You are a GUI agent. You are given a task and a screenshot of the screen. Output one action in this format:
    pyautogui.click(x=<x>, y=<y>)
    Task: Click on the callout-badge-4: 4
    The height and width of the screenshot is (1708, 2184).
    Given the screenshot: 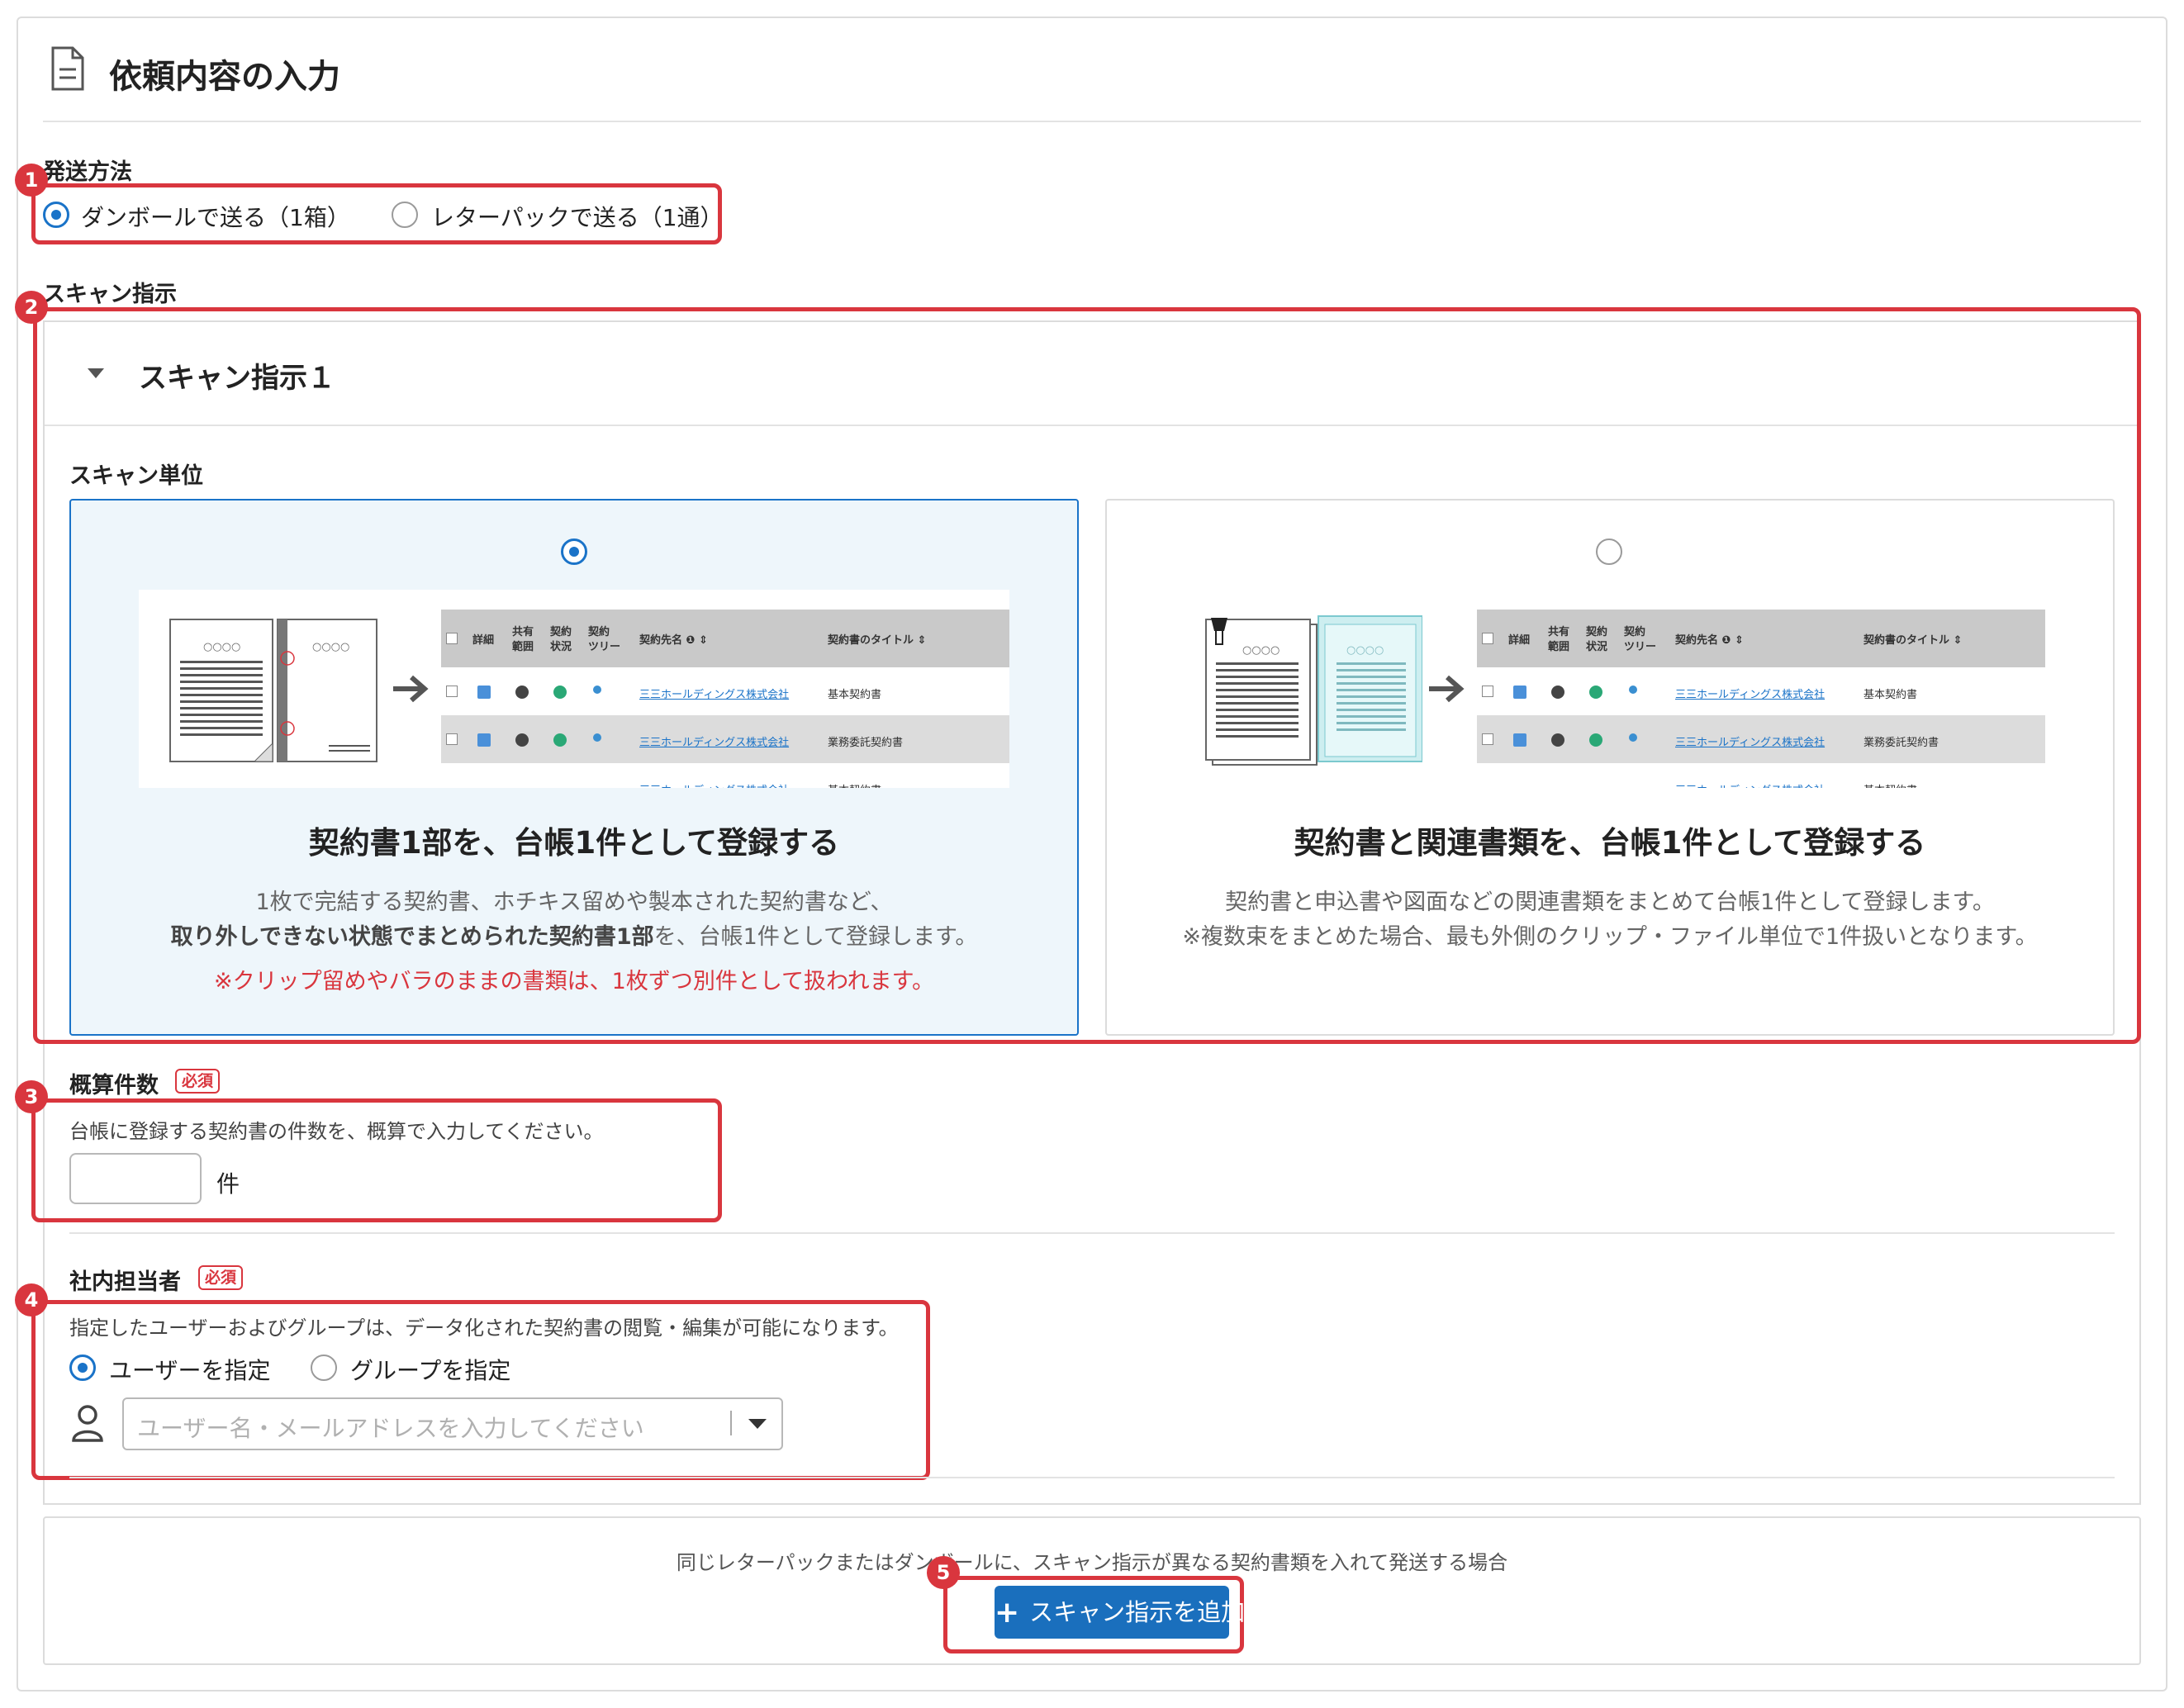 What is the action you would take?
    pyautogui.click(x=31, y=1300)
    